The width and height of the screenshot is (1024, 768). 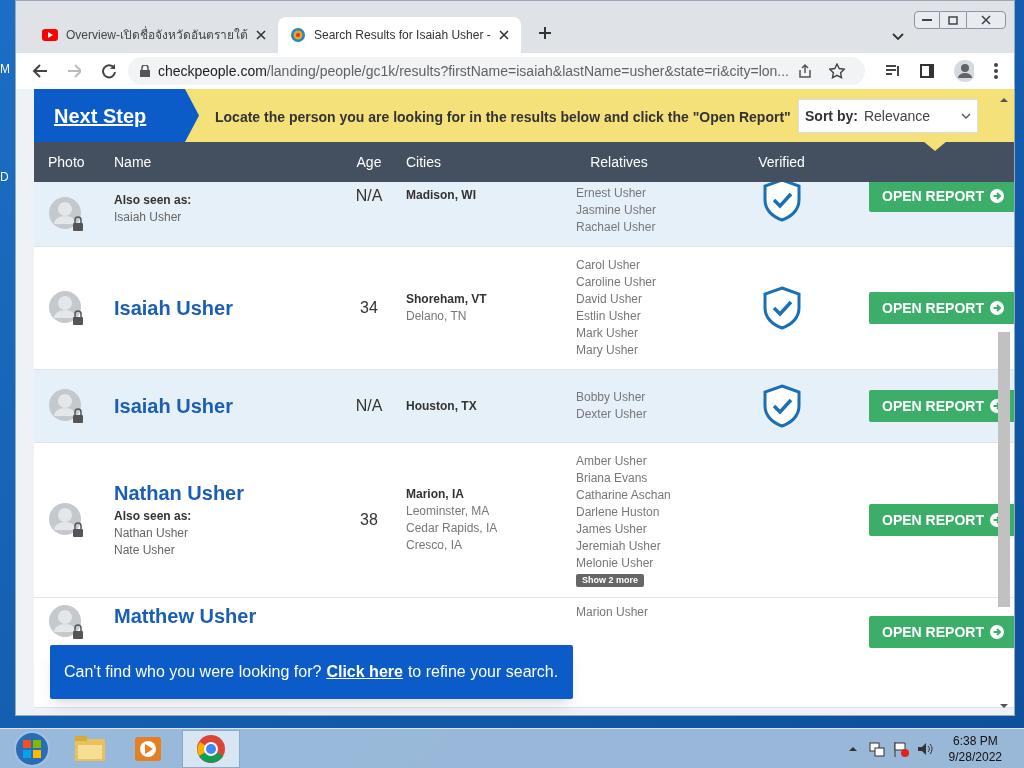 What do you see at coordinates (876, 748) in the screenshot?
I see `network-icon` at bounding box center [876, 748].